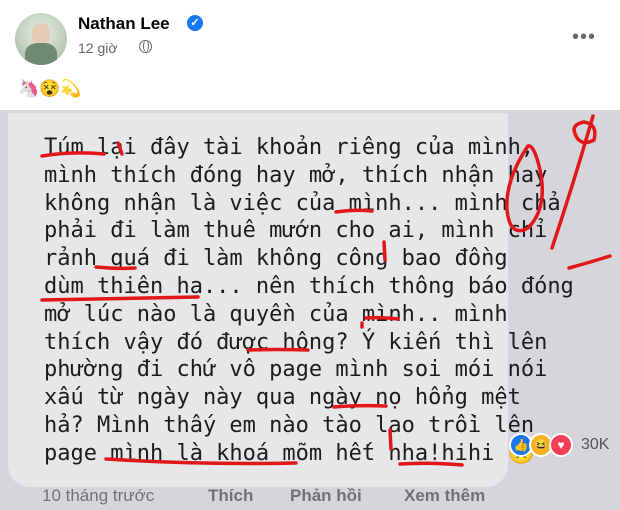 This screenshot has width=620, height=510. What do you see at coordinates (41, 54) in the screenshot?
I see `avatar-body` at bounding box center [41, 54].